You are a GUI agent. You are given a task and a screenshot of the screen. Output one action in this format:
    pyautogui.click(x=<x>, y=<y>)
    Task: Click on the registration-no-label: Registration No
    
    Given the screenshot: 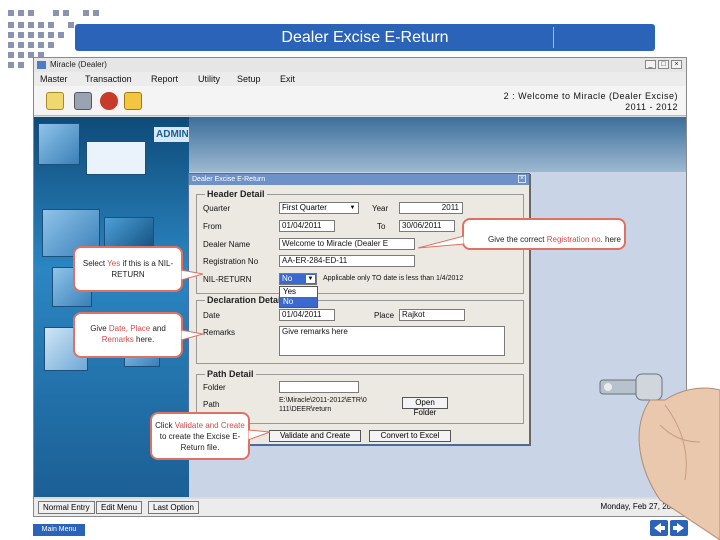 What is the action you would take?
    pyautogui.click(x=231, y=261)
    